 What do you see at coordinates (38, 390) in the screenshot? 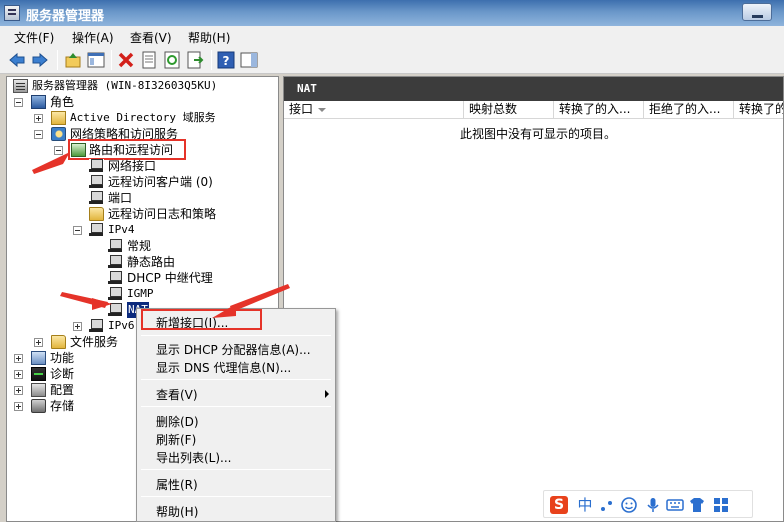
I see `configuration-icon` at bounding box center [38, 390].